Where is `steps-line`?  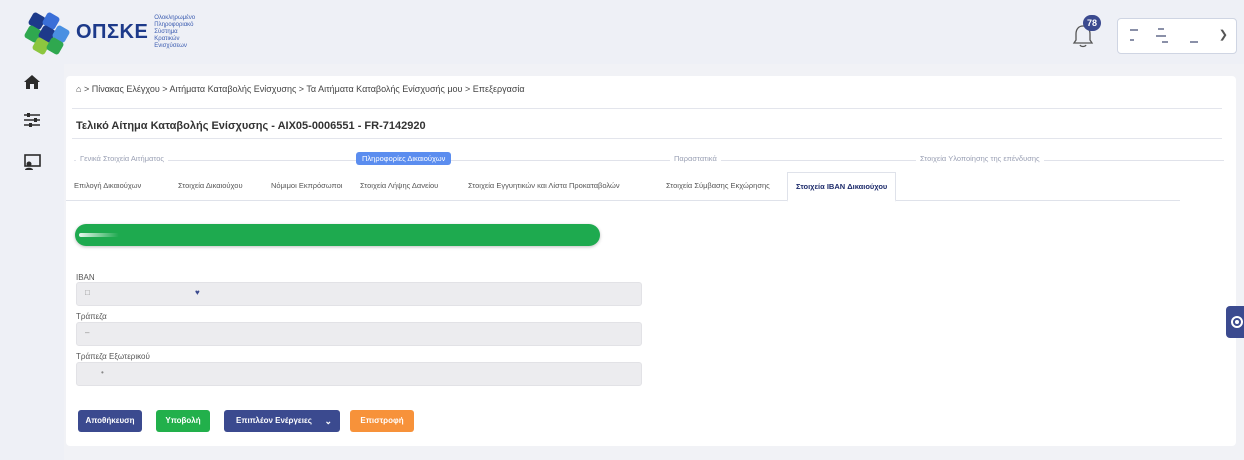 steps-line is located at coordinates (649, 160).